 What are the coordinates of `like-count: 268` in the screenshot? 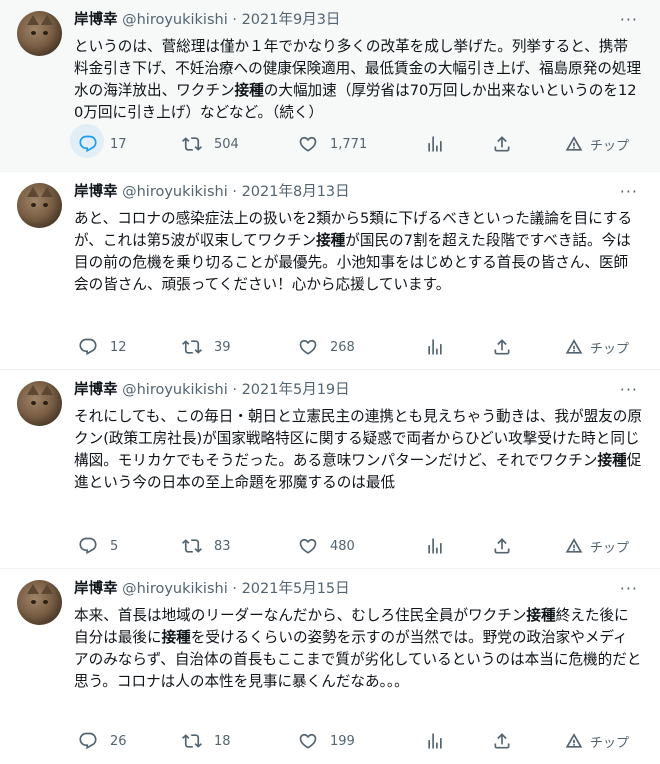 It's located at (342, 347).